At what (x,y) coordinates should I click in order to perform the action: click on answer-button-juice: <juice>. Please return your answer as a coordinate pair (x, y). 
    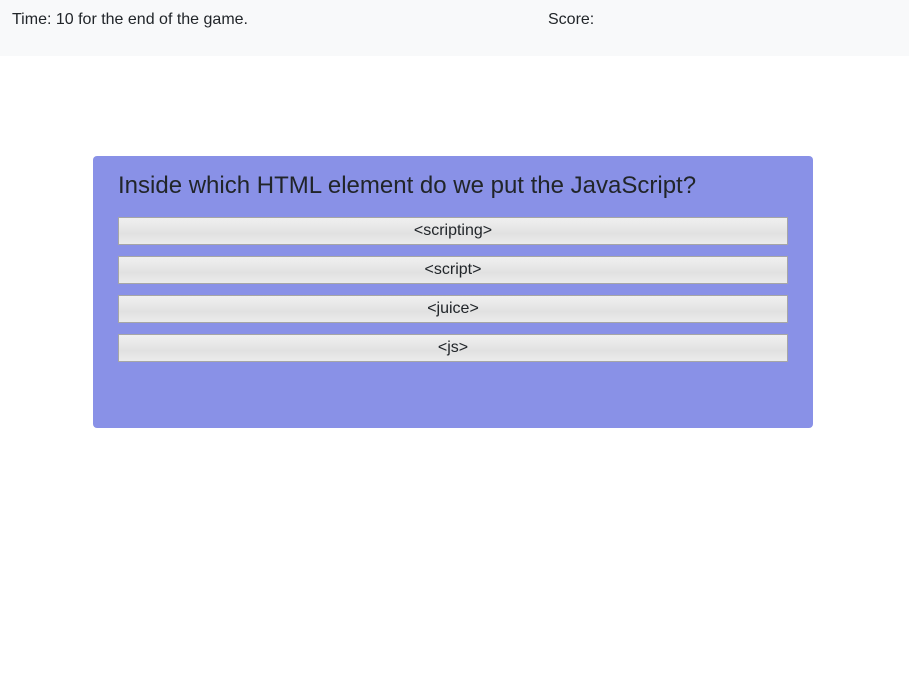
    Looking at the image, I should click on (453, 309).